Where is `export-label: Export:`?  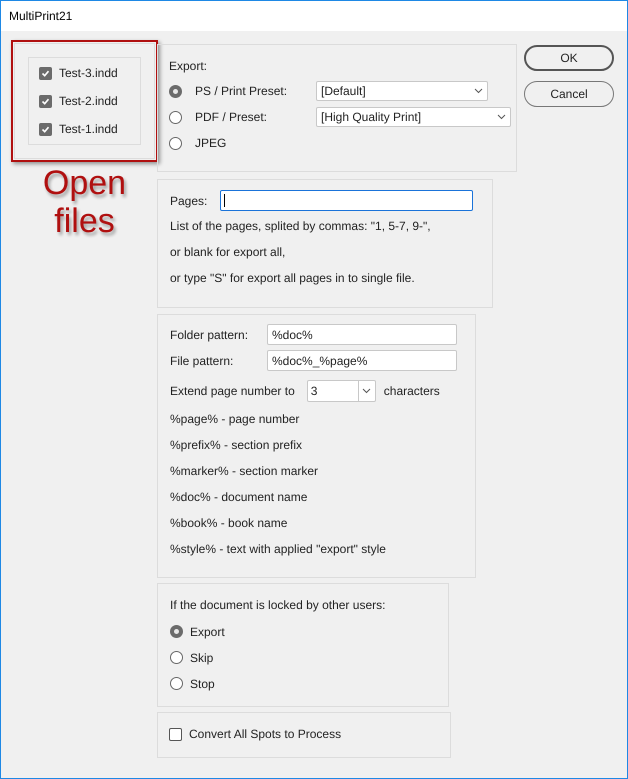
export-label: Export: is located at coordinates (188, 66).